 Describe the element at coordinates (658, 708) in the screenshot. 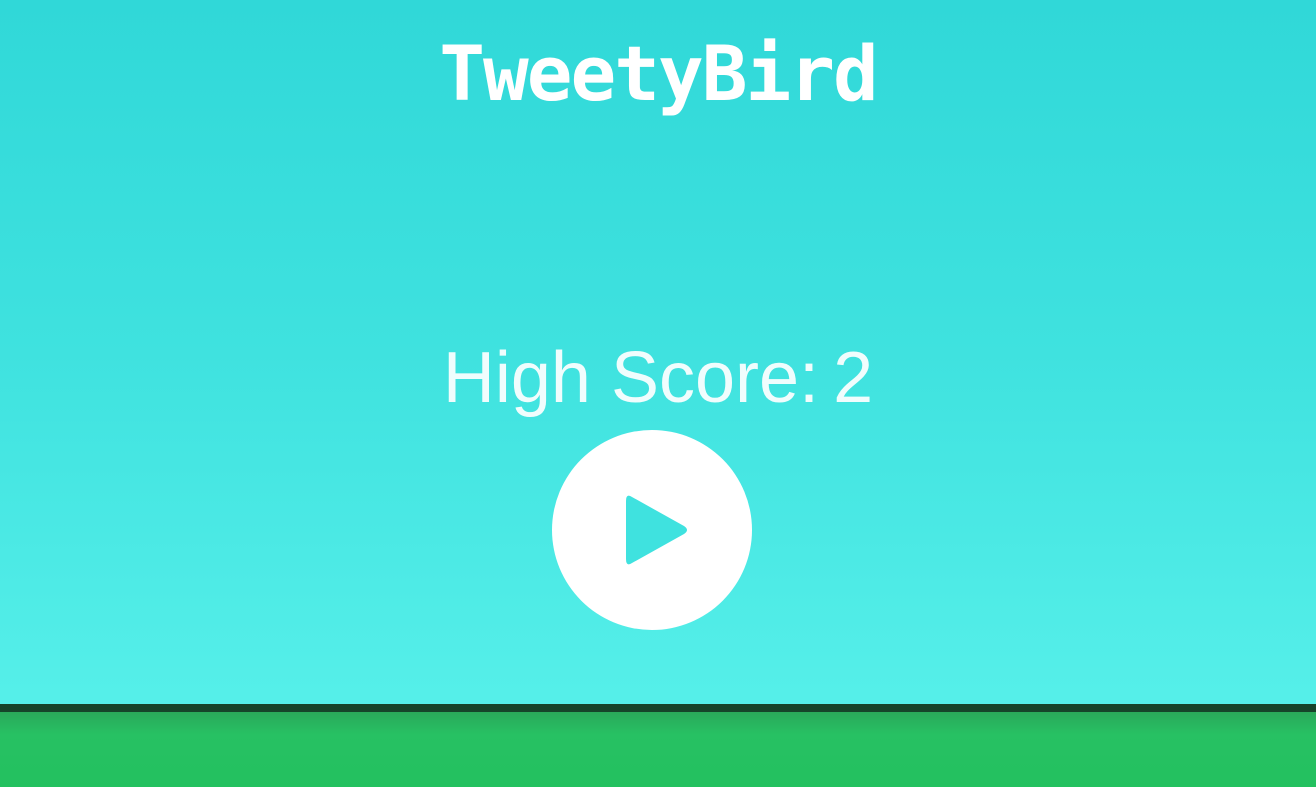

I see `ground-edge` at that location.